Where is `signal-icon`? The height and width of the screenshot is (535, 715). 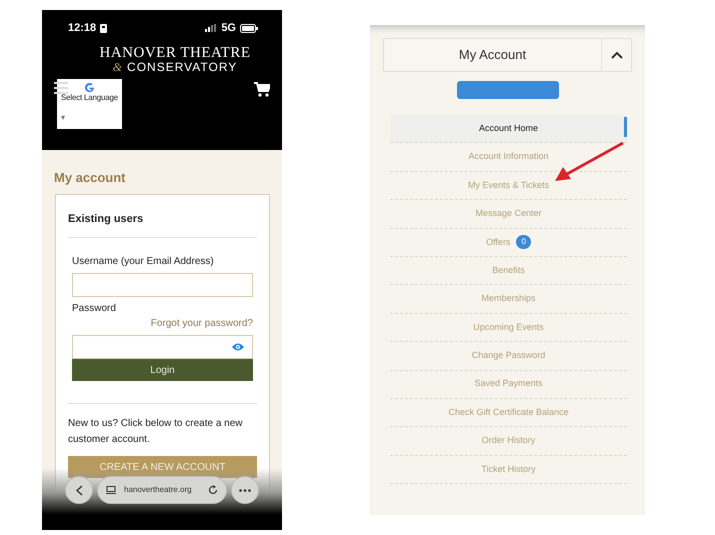
signal-icon is located at coordinates (211, 28).